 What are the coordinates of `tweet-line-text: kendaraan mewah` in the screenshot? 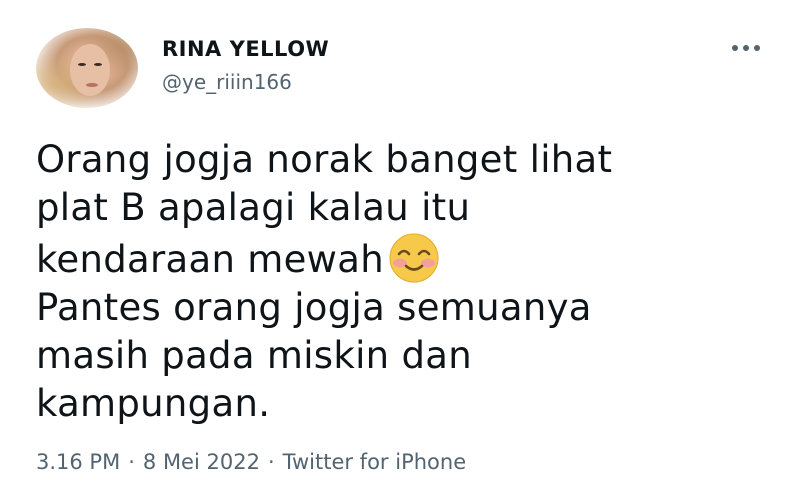 It's located at (210, 259).